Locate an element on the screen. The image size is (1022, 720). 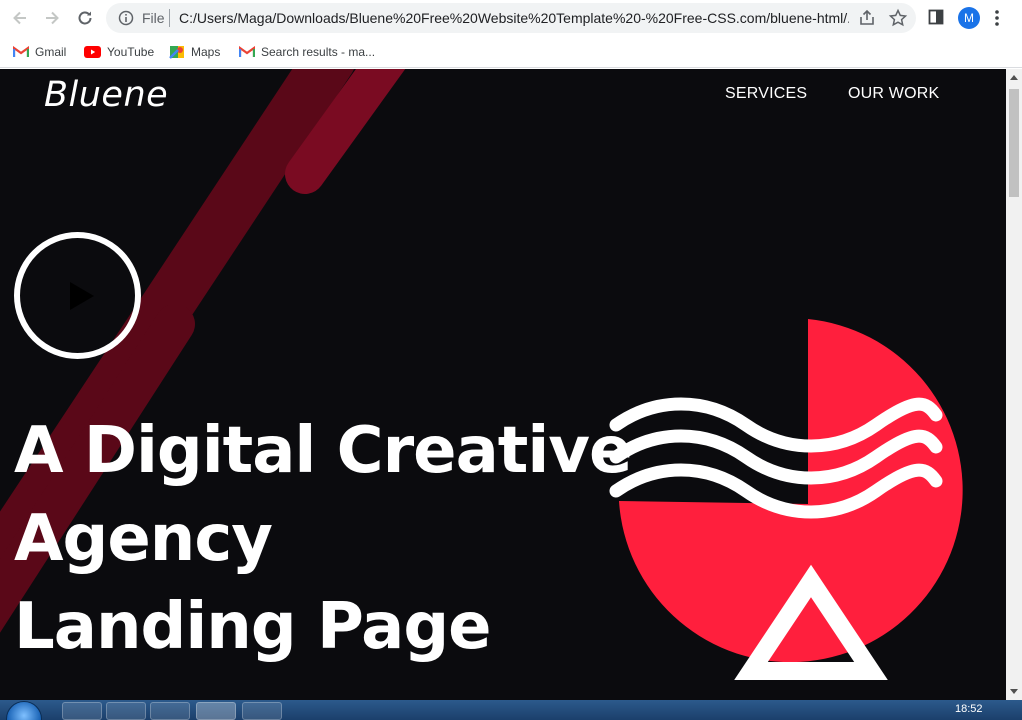
hero-heading-line-1: A Digital Creative is located at coordinates (323, 451).